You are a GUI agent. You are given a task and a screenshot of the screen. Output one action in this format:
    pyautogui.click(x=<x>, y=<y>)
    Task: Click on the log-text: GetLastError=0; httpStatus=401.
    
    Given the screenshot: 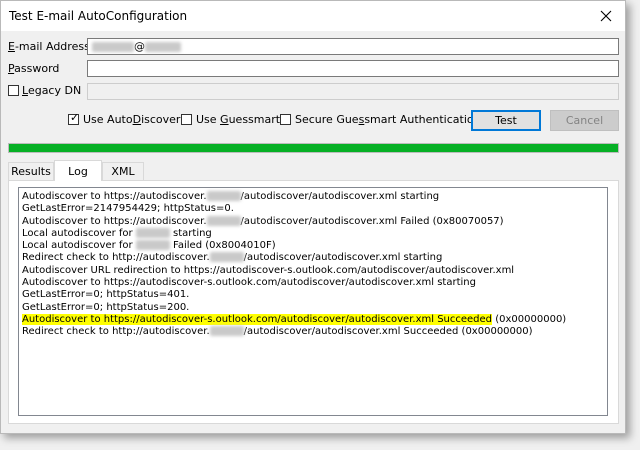 What is the action you would take?
    pyautogui.click(x=106, y=295)
    